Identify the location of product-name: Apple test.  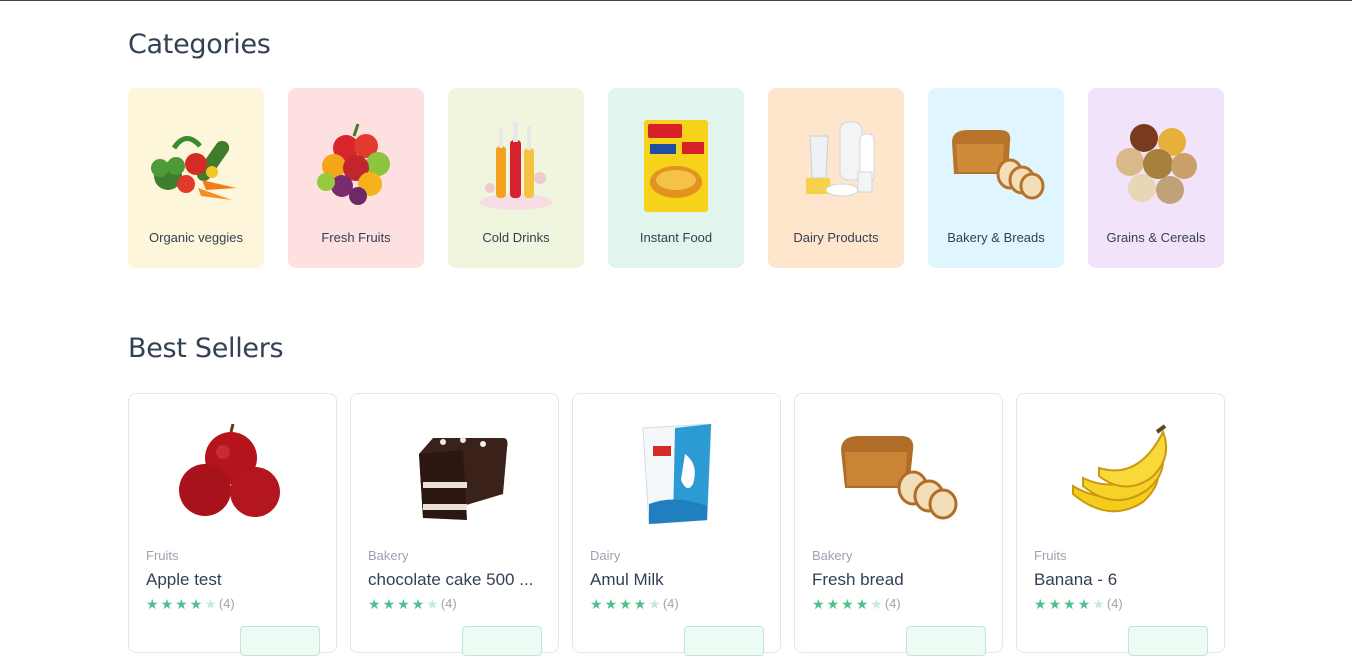
(236, 580).